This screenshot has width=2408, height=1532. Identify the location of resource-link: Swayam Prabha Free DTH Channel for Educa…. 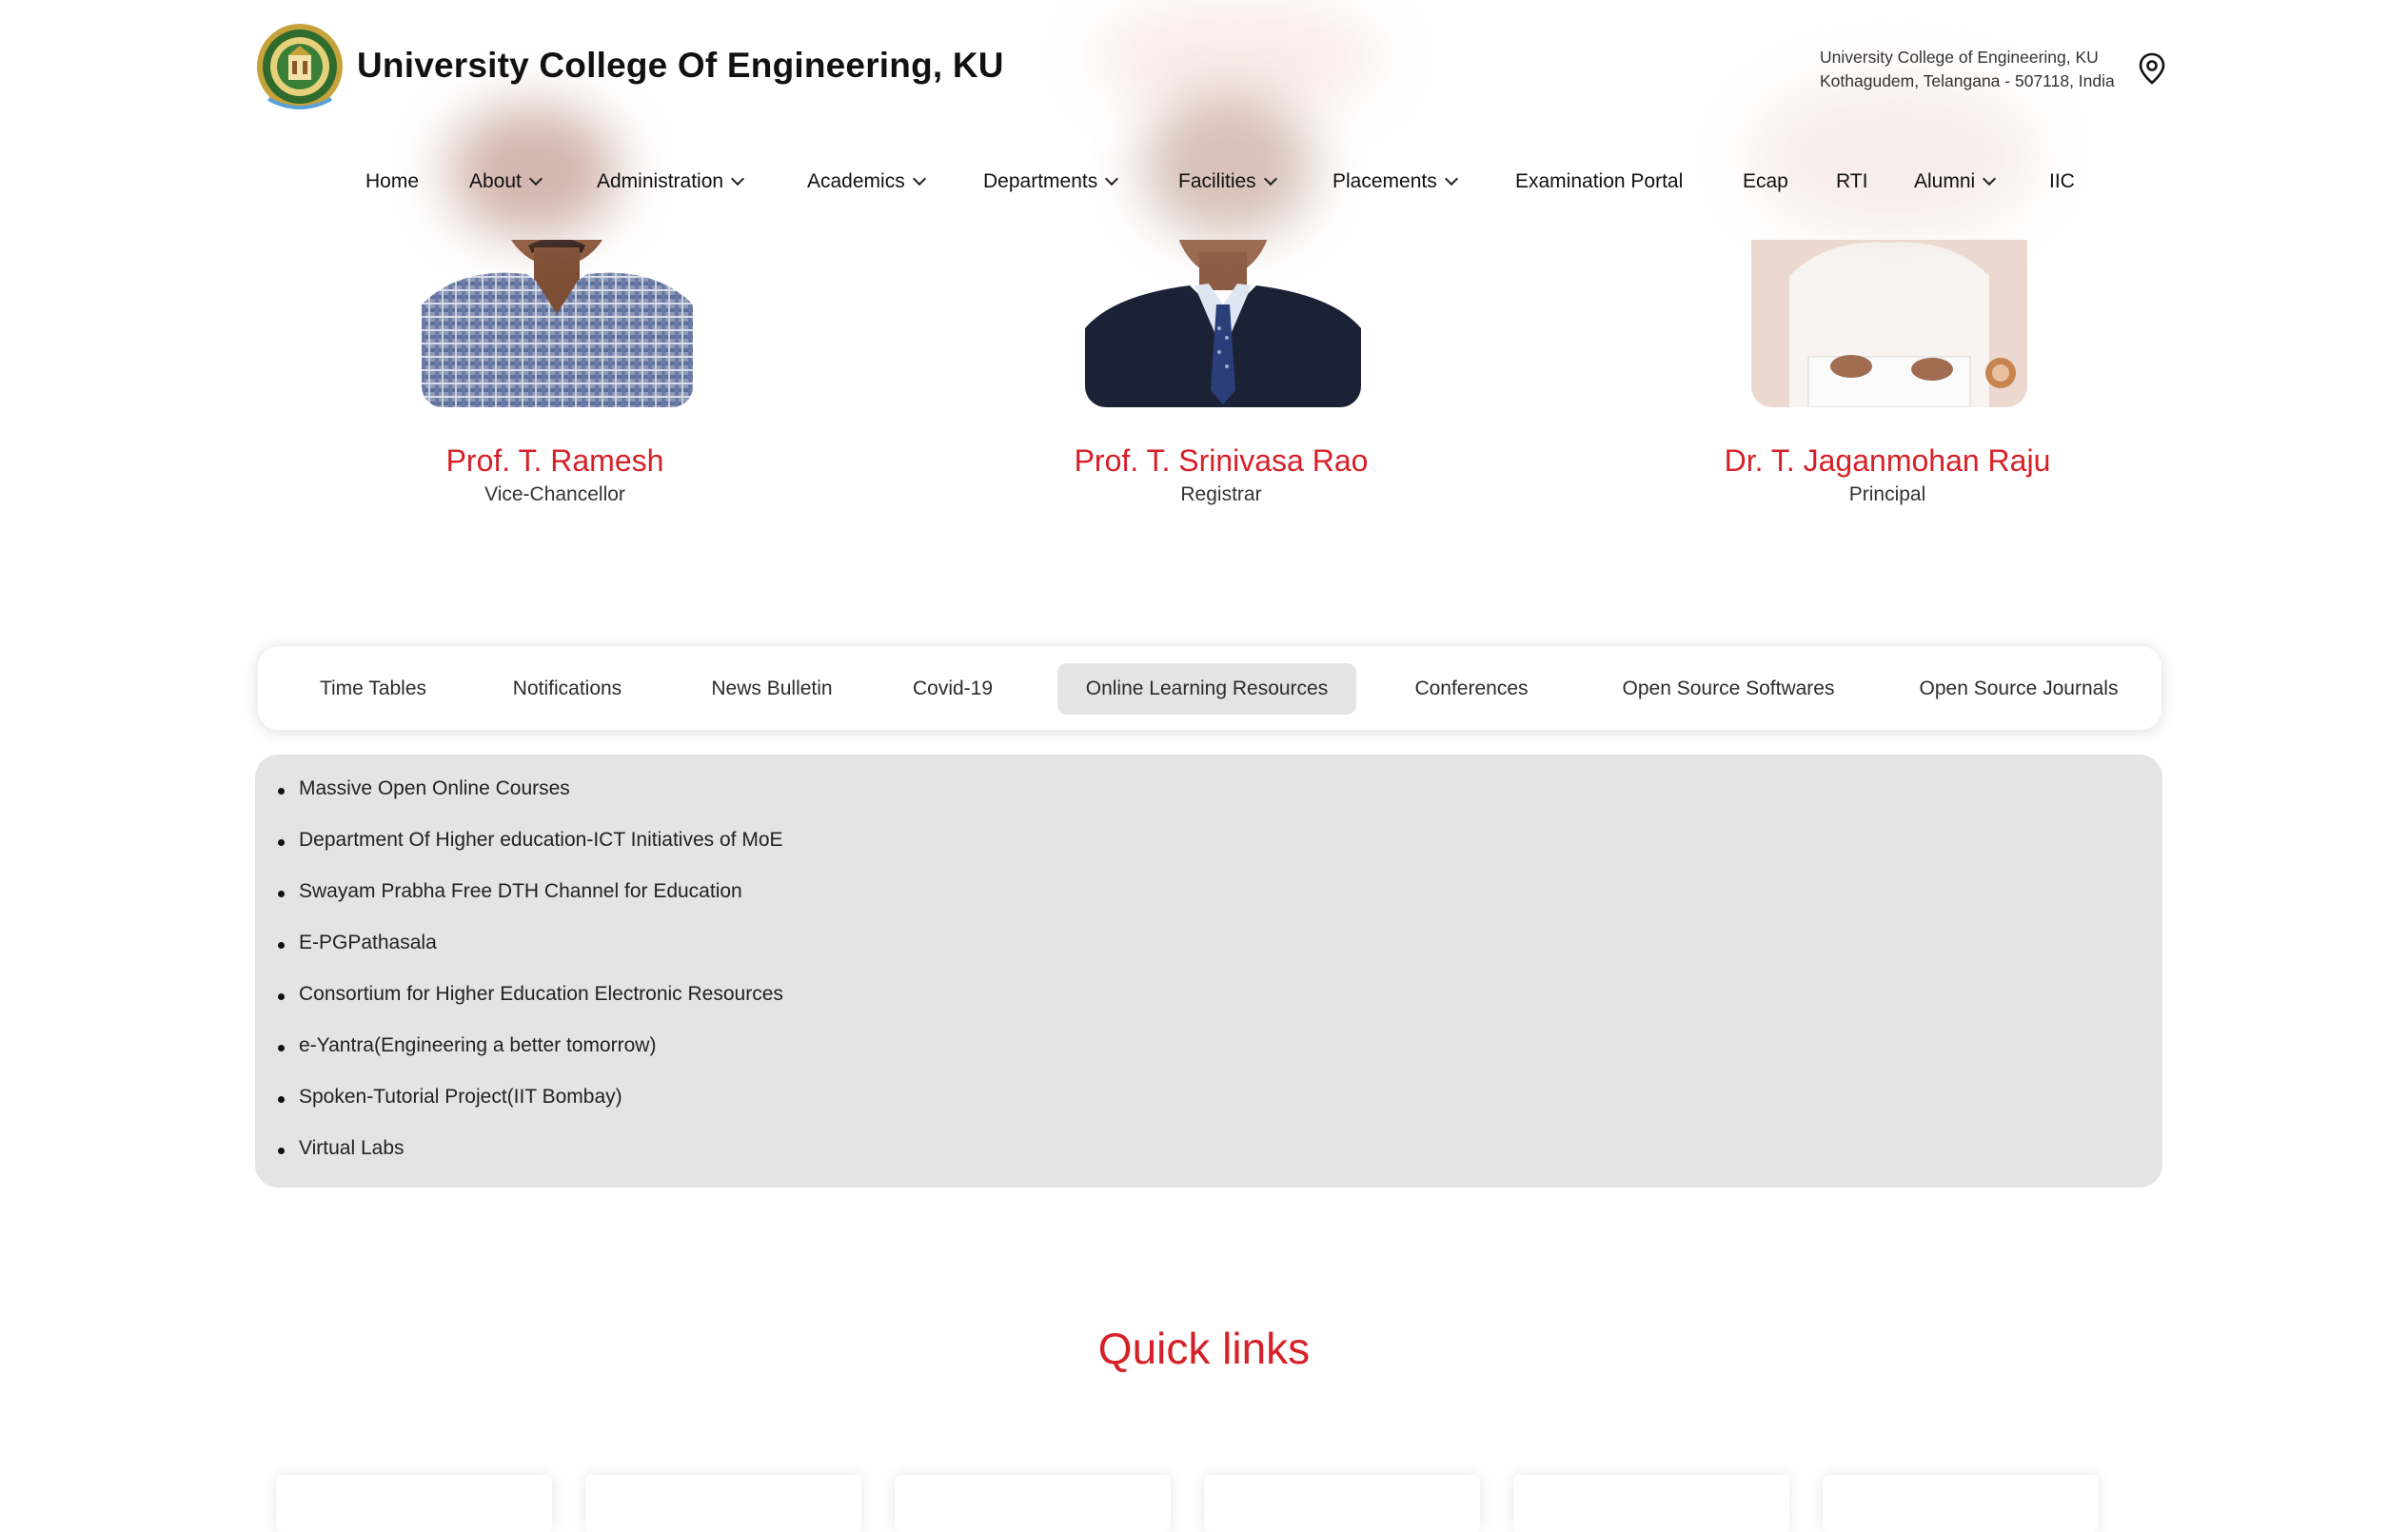
(510, 892).